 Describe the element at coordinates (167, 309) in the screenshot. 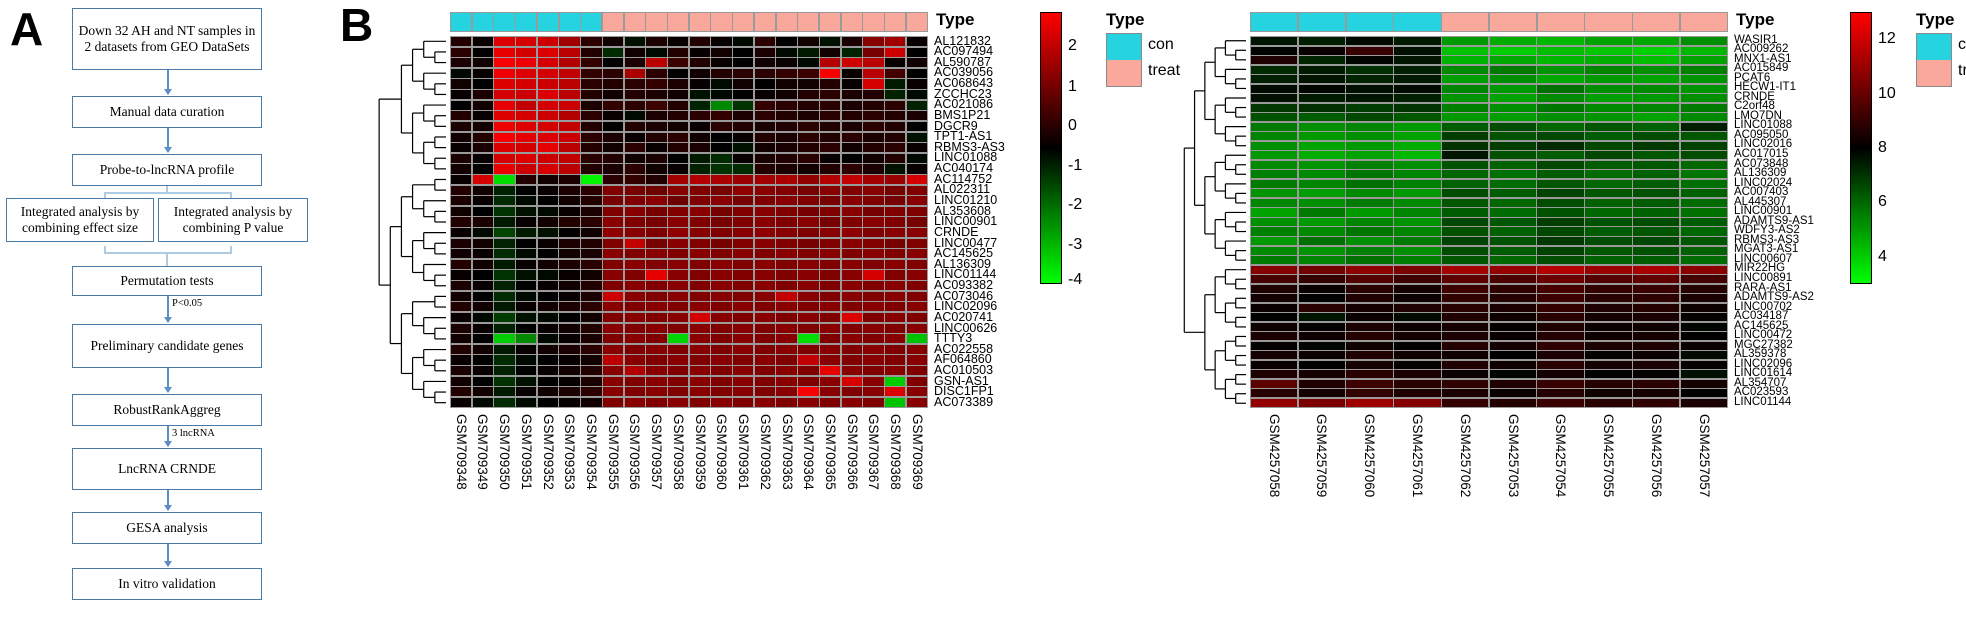

I see `flowchart-arrow` at that location.